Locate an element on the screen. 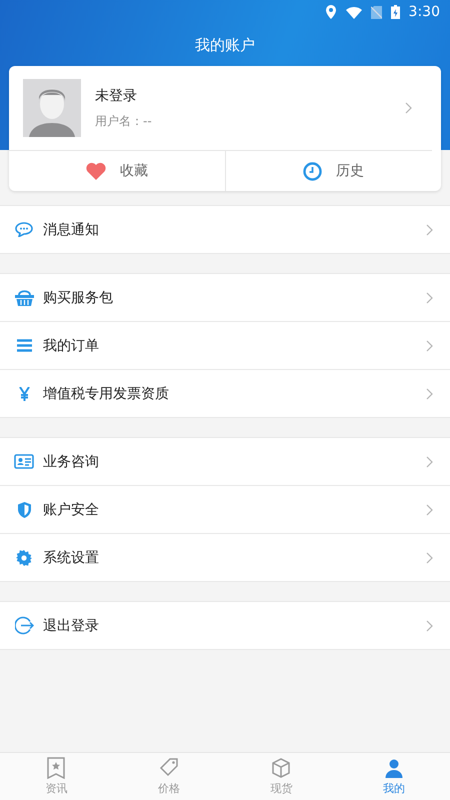  page-title: 我的账户 is located at coordinates (225, 45).